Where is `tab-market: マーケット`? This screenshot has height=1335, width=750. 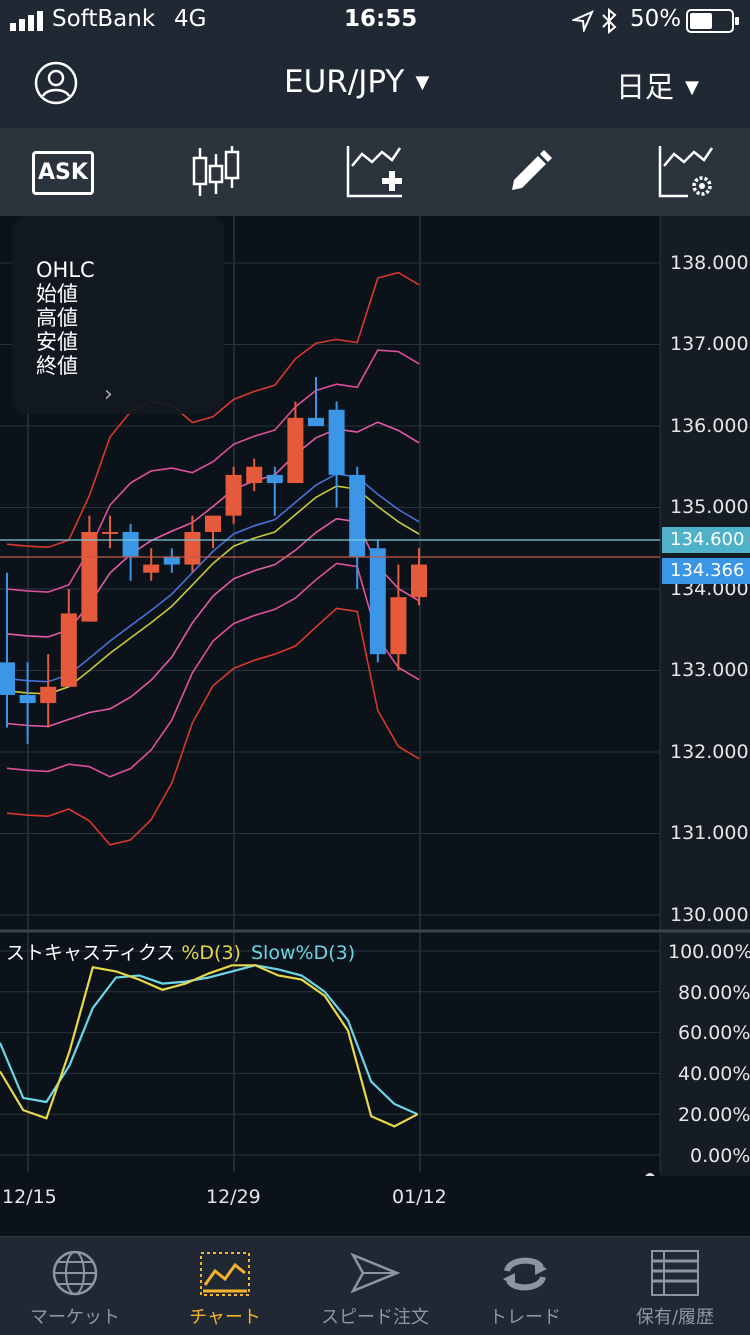 tab-market: マーケット is located at coordinates (75, 1286).